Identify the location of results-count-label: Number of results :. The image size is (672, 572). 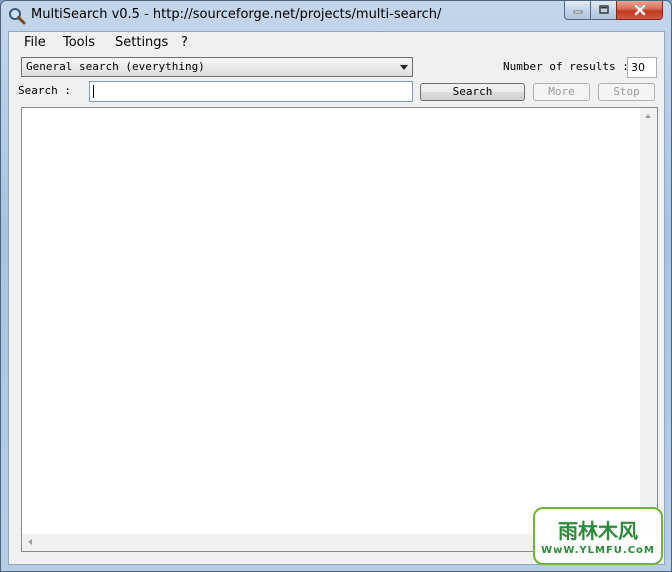
(566, 66).